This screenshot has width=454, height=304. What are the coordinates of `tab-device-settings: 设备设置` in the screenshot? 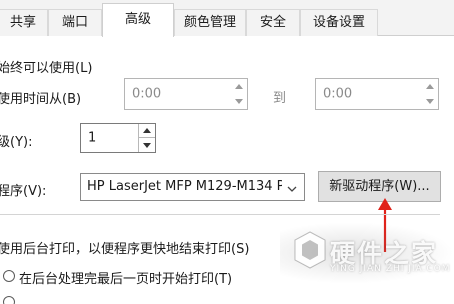 It's located at (339, 22).